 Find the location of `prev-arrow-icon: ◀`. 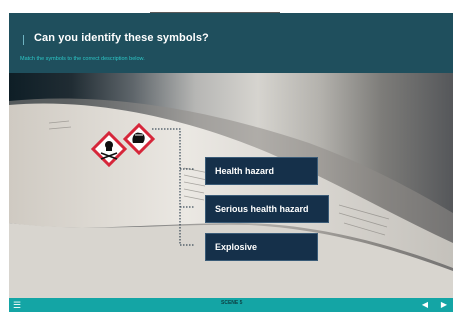

prev-arrow-icon: ◀ is located at coordinates (425, 305).